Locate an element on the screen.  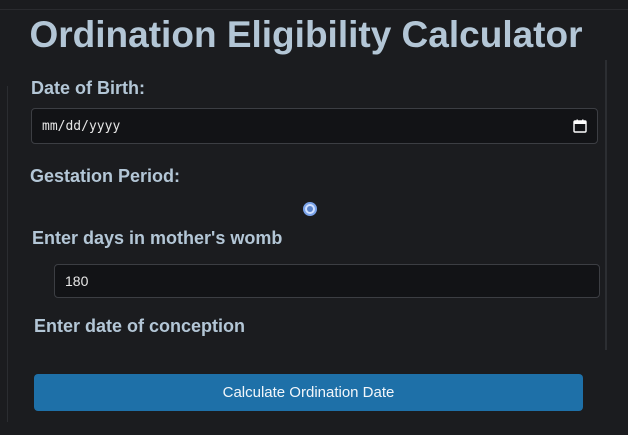
panel-right-edge is located at coordinates (606, 205).